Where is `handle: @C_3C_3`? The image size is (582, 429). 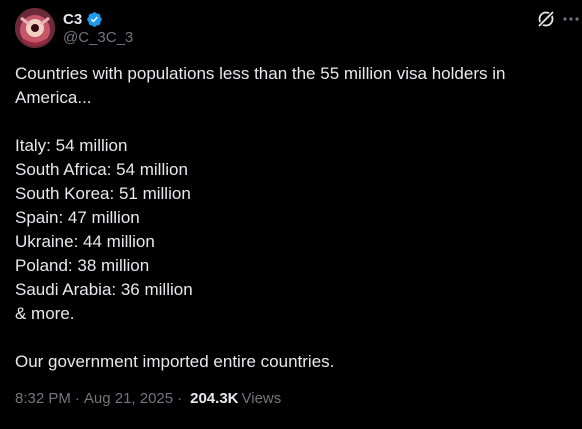
handle: @C_3C_3 is located at coordinates (98, 37).